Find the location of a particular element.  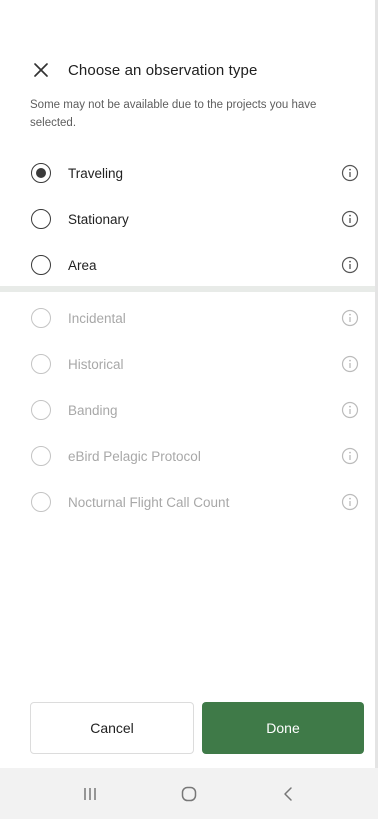

option-banding: Banding is located at coordinates (187, 410).